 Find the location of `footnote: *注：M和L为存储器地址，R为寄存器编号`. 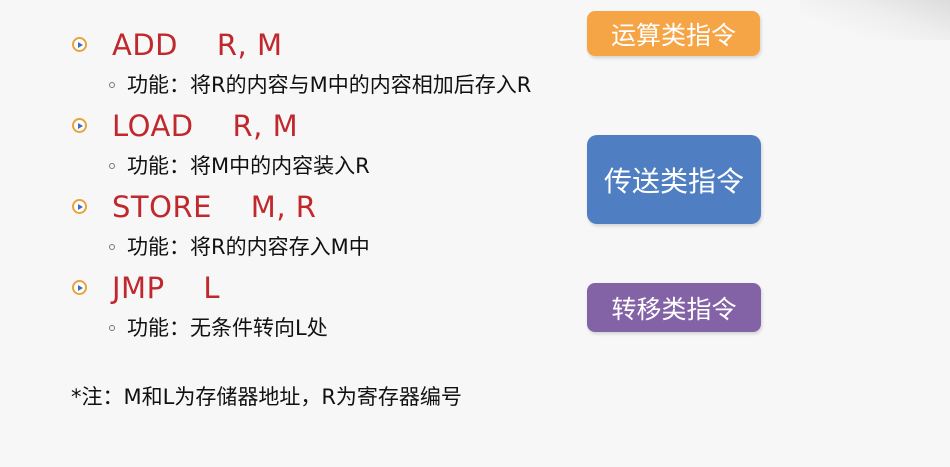

footnote: *注：M和L为存储器地址，R为寄存器编号 is located at coordinates (266, 397).